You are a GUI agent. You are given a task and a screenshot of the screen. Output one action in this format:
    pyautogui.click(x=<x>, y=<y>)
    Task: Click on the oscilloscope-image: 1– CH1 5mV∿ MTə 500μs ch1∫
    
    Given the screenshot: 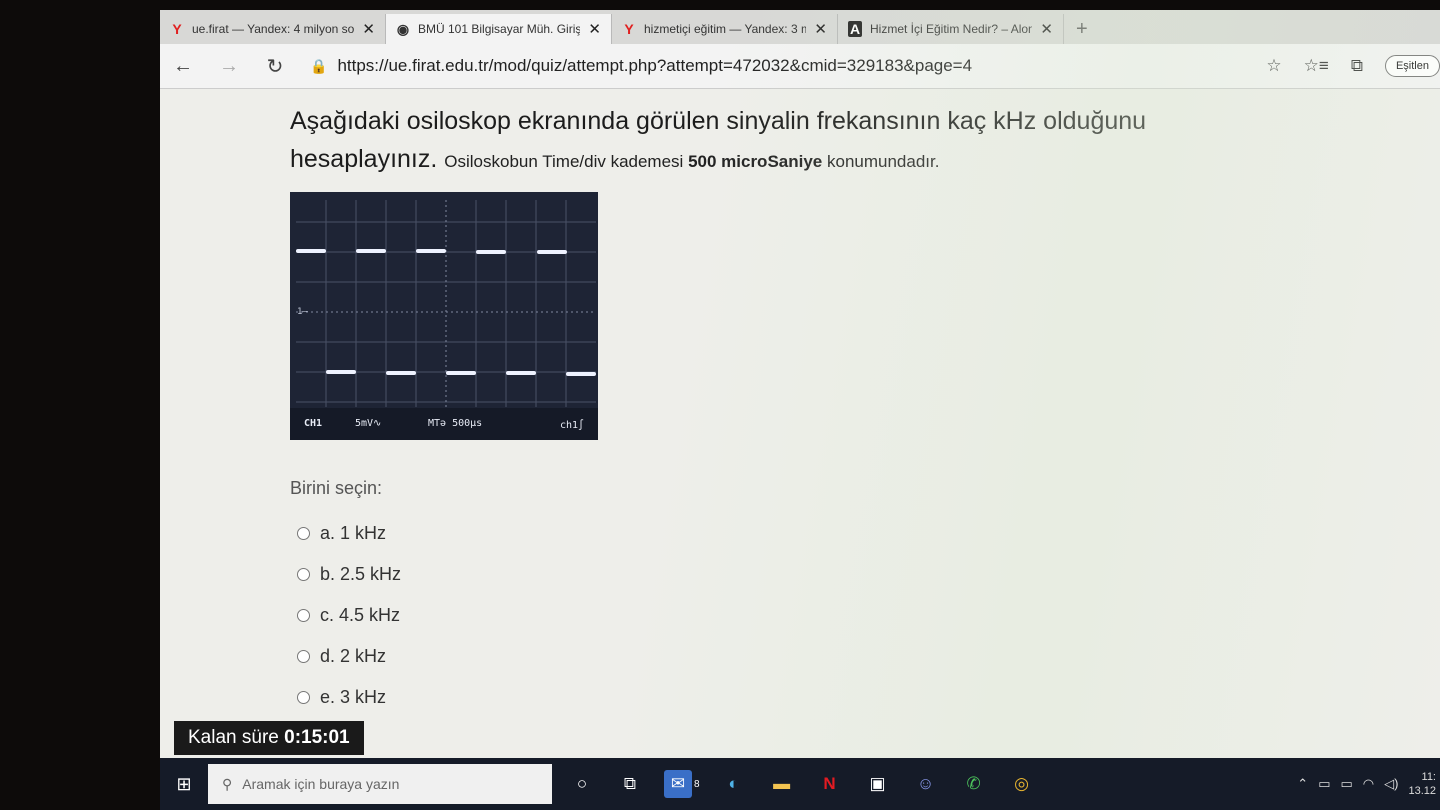 What is the action you would take?
    pyautogui.click(x=444, y=316)
    